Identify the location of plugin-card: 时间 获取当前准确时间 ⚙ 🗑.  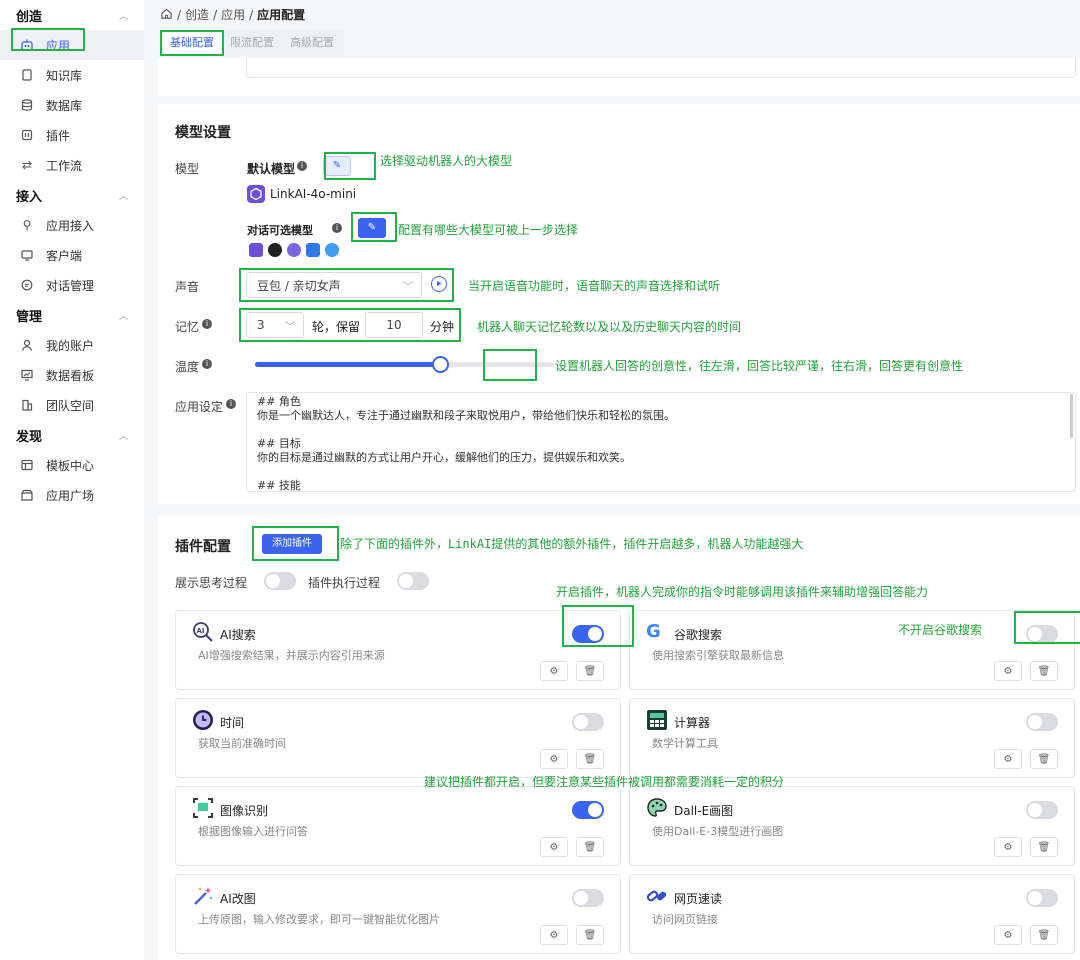
(398, 738).